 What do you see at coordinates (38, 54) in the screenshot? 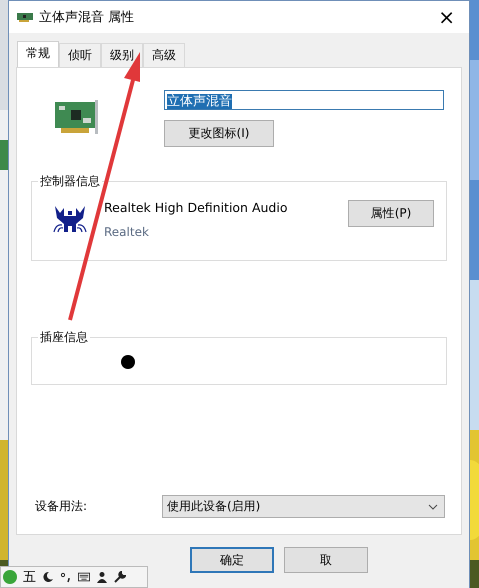
I see `tab: 常规` at bounding box center [38, 54].